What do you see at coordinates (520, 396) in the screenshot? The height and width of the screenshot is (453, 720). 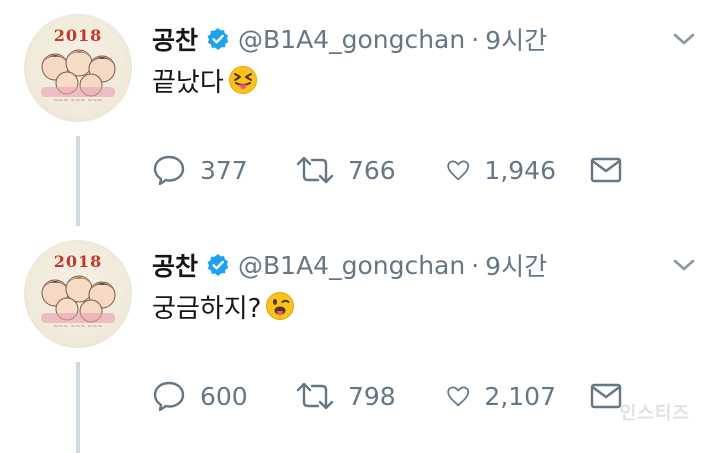 I see `like-count: 2,107` at bounding box center [520, 396].